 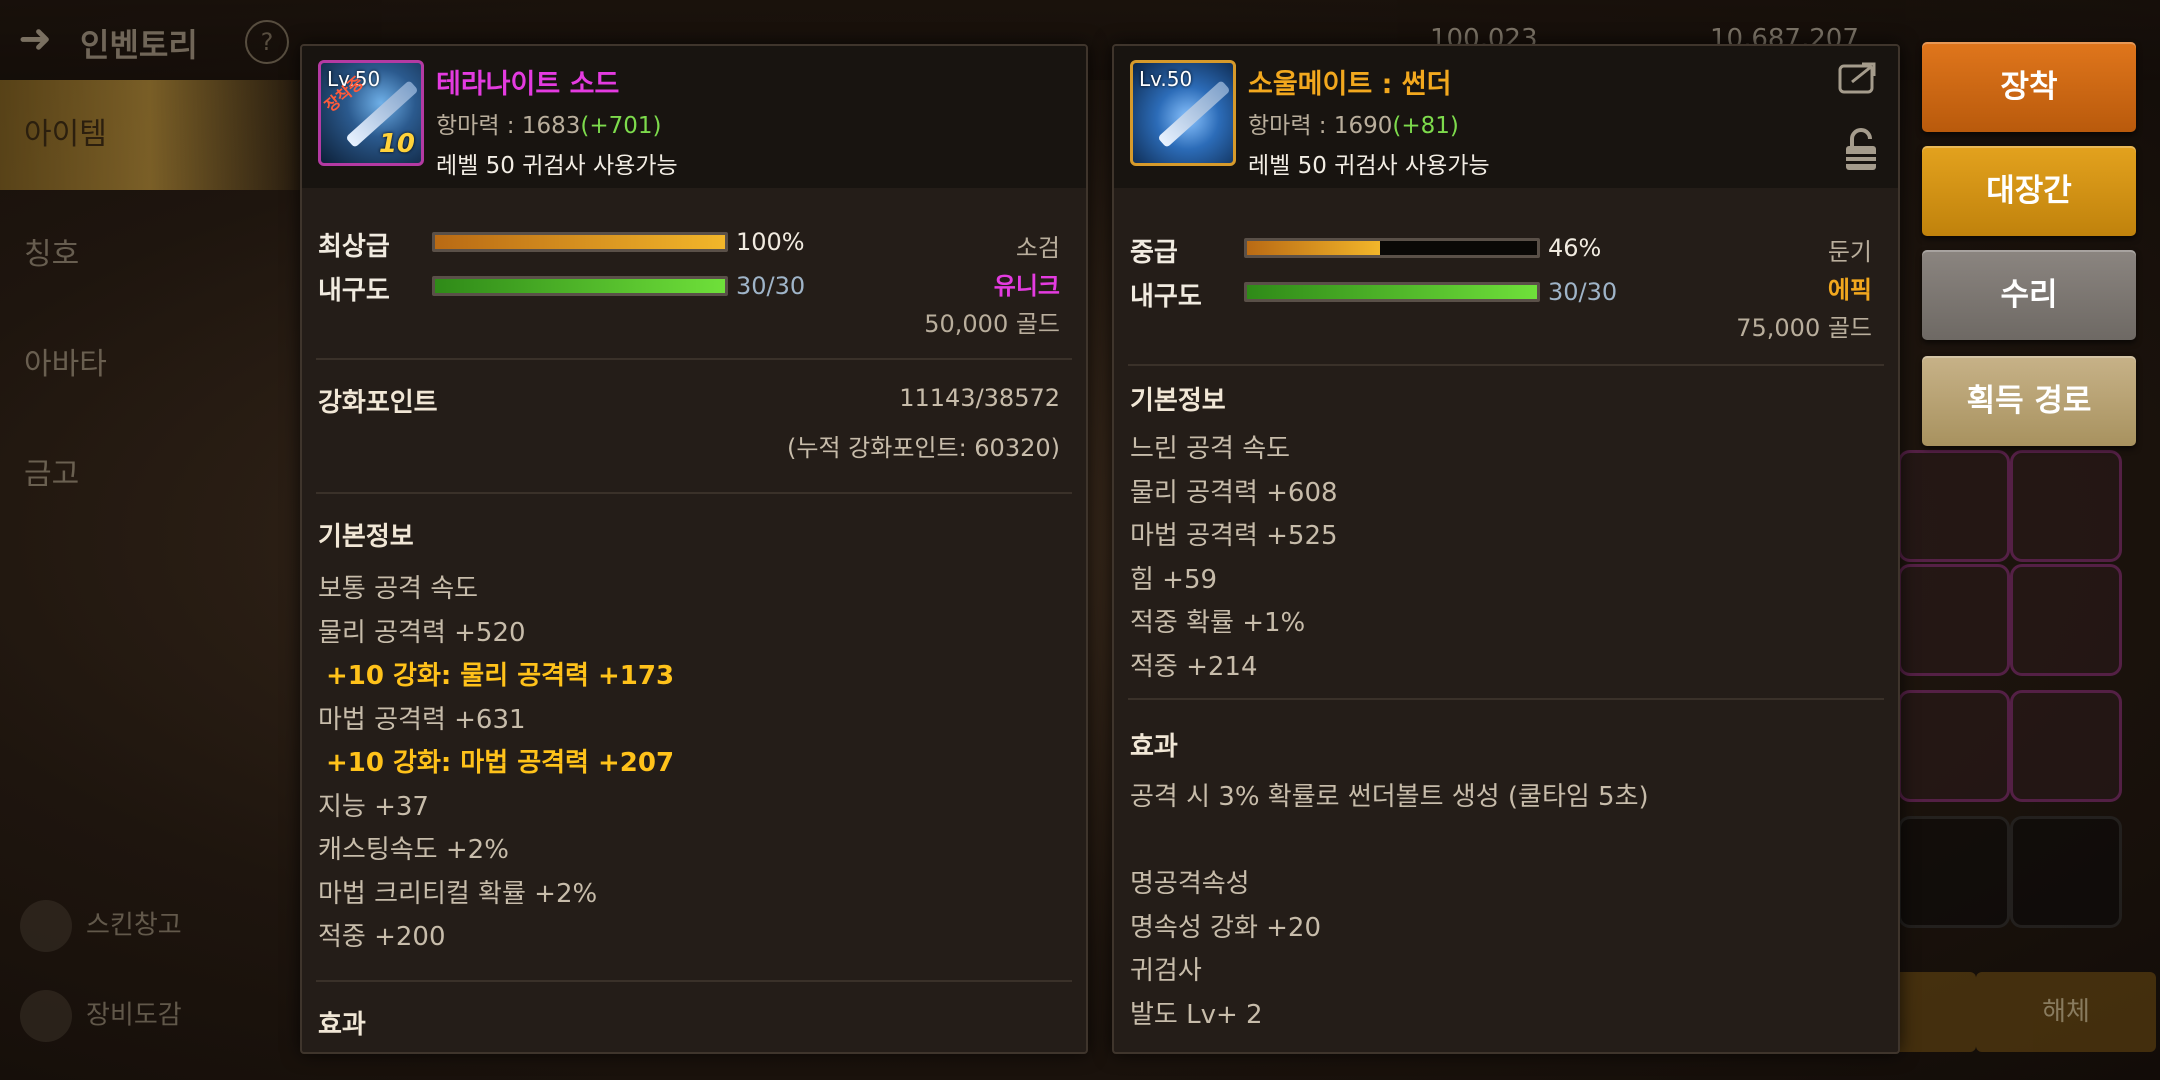 I want to click on sidebar-item-avatar: 아바타, so click(x=150, y=365).